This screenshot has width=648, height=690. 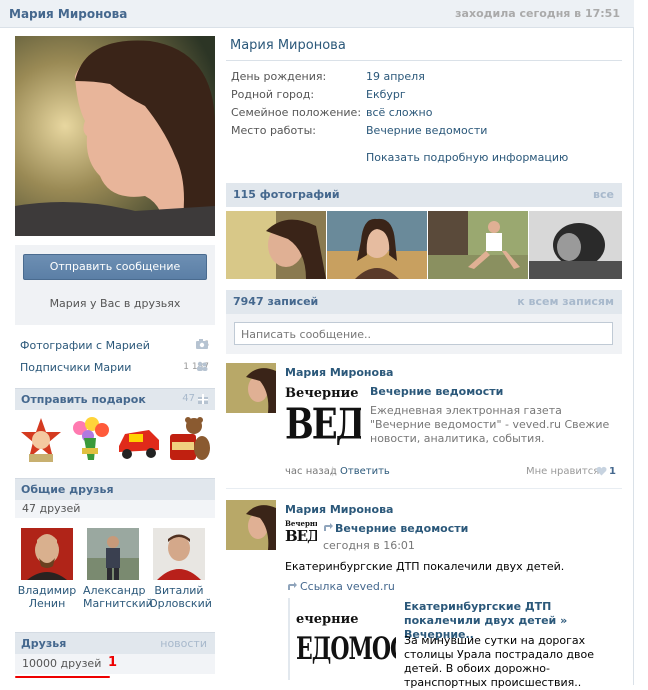 I want to click on relationship-label: Семейное положение:, so click(x=296, y=112).